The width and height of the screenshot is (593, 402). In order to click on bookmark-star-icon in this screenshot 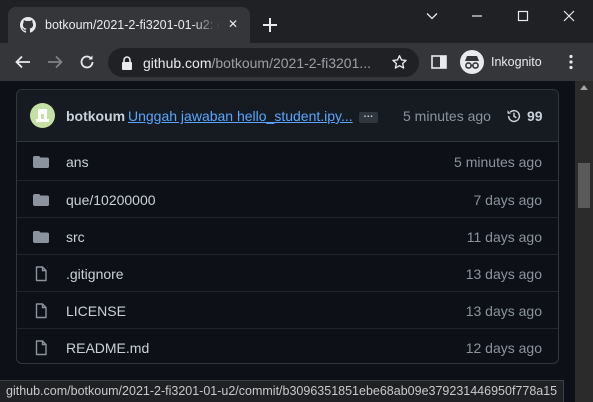, I will do `click(399, 62)`.